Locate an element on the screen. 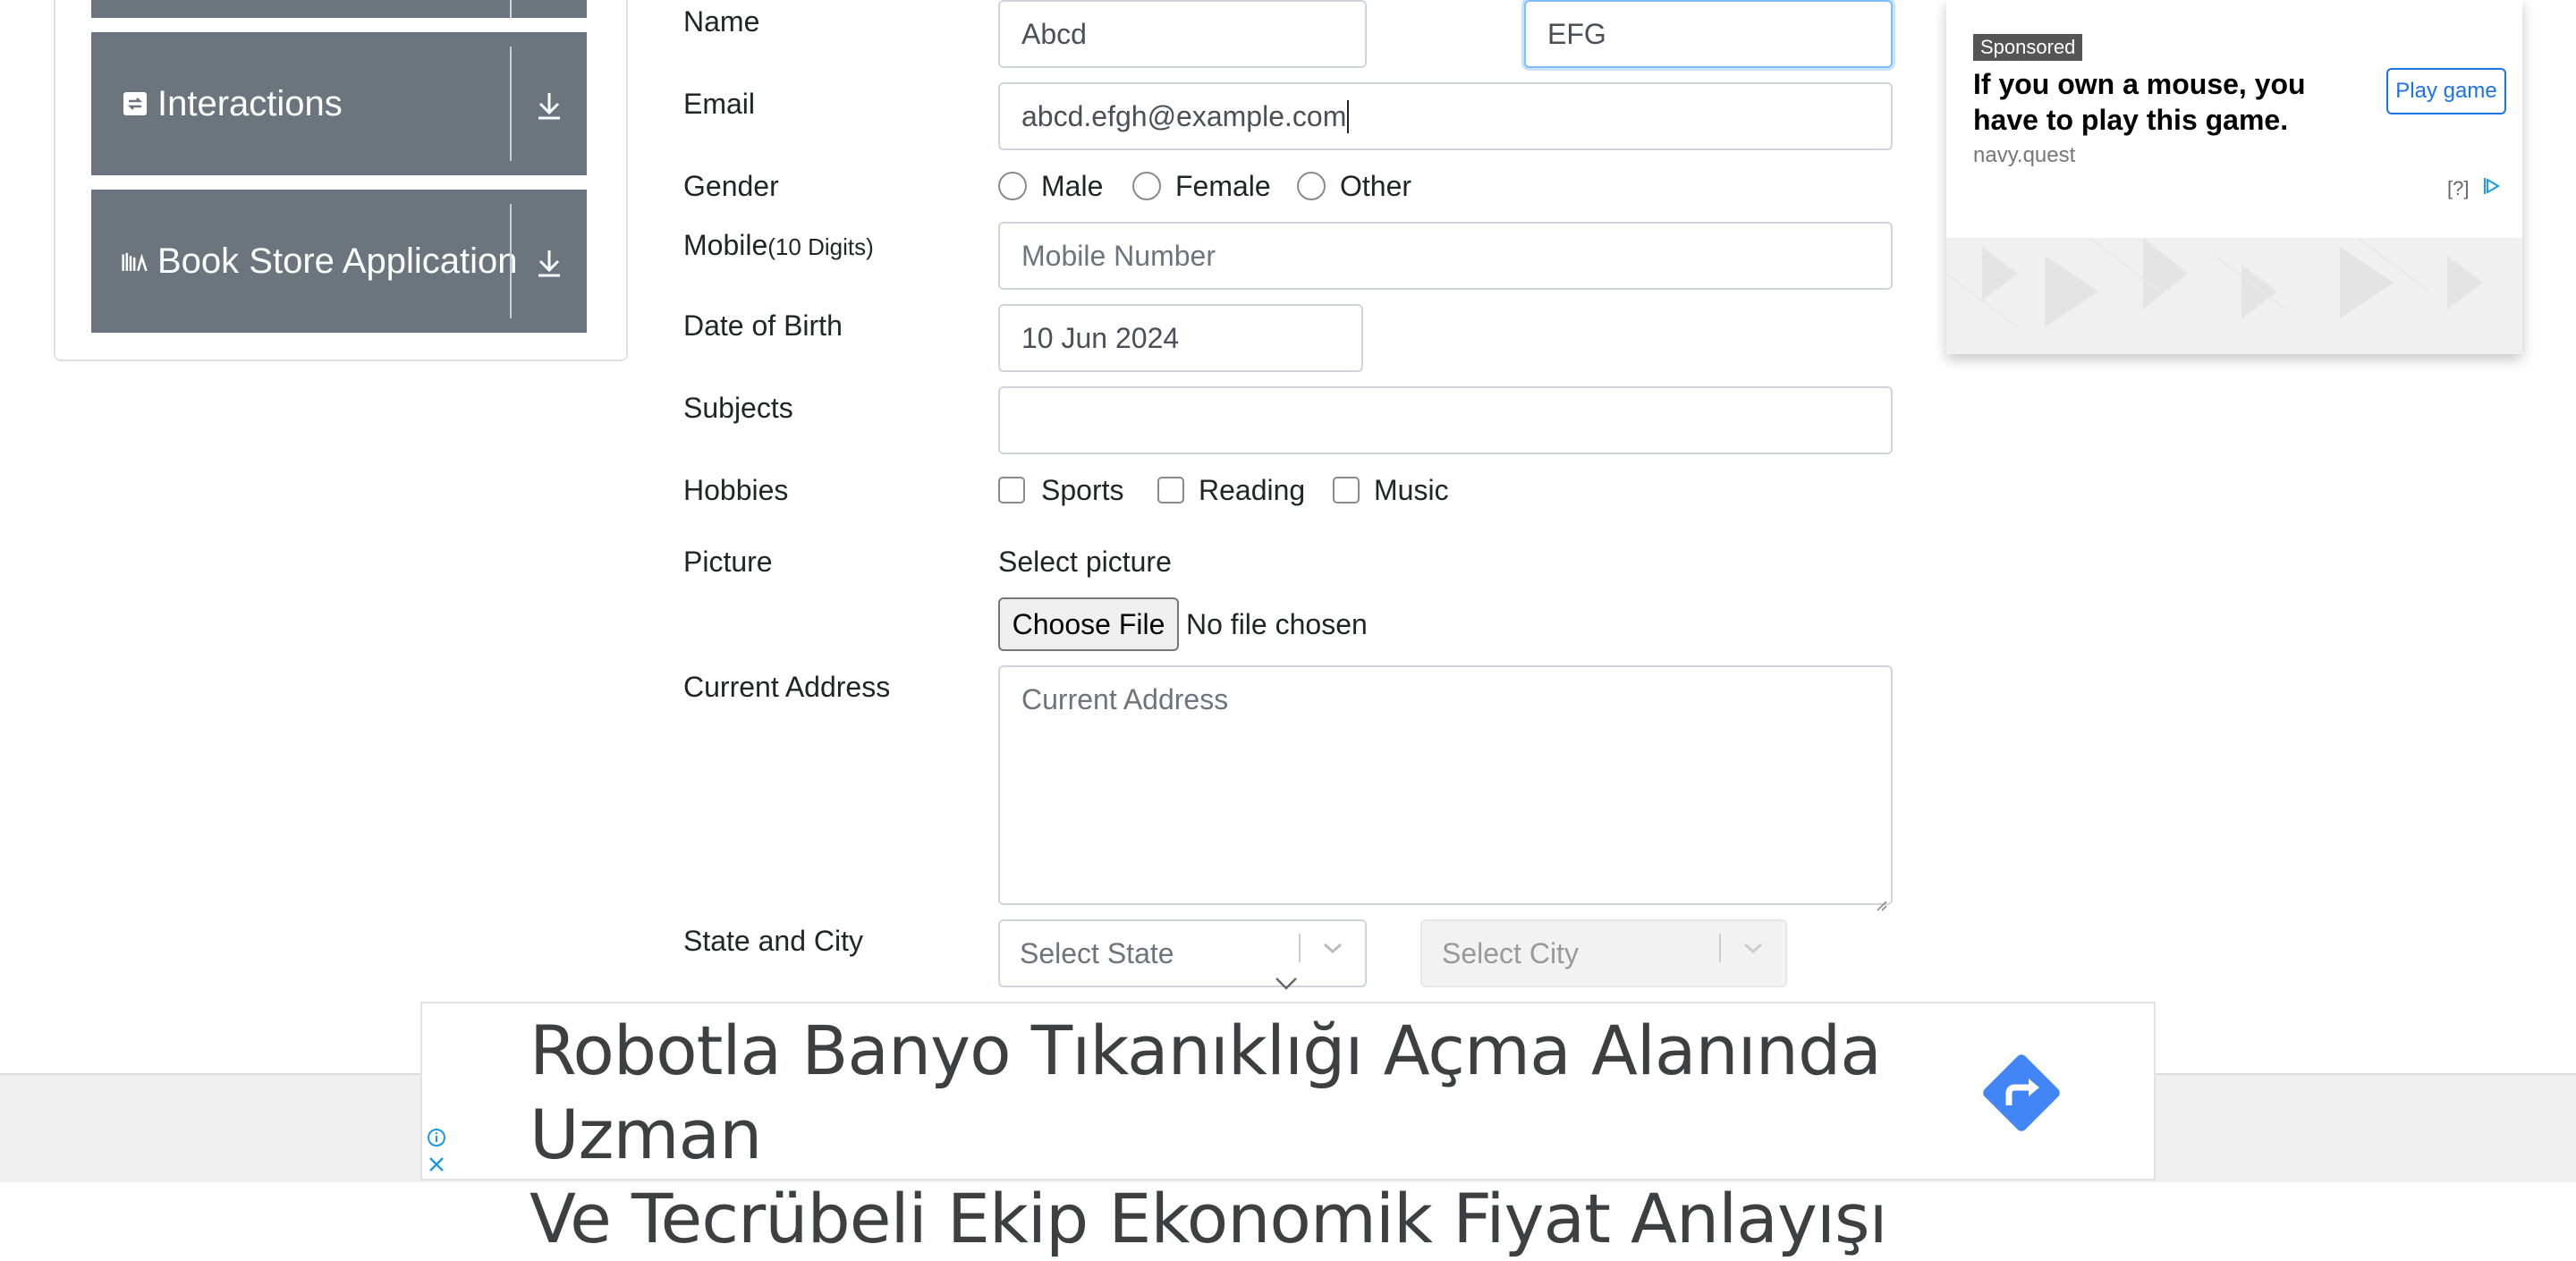 Image resolution: width=2576 pixels, height=1261 pixels. hobby-option-label: Sports is located at coordinates (1082, 490).